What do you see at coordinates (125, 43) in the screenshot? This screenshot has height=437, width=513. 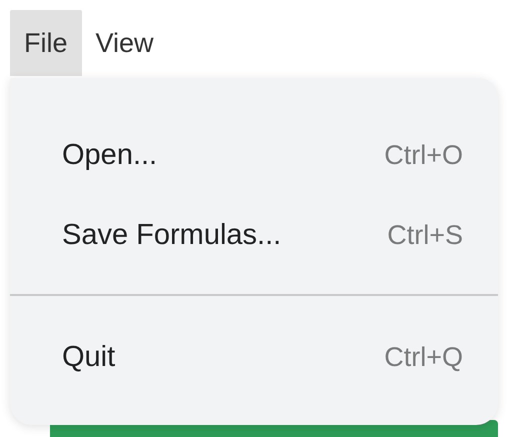 I see `menu-title: View` at bounding box center [125, 43].